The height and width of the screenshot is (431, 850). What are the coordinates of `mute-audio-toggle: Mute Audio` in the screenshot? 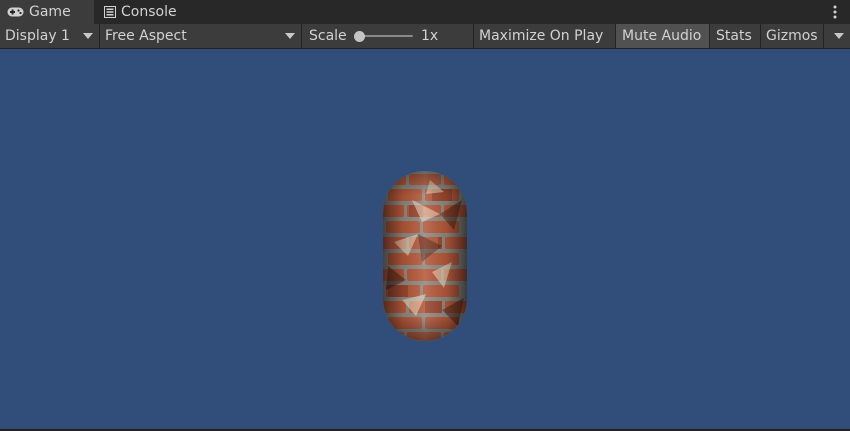 It's located at (663, 36).